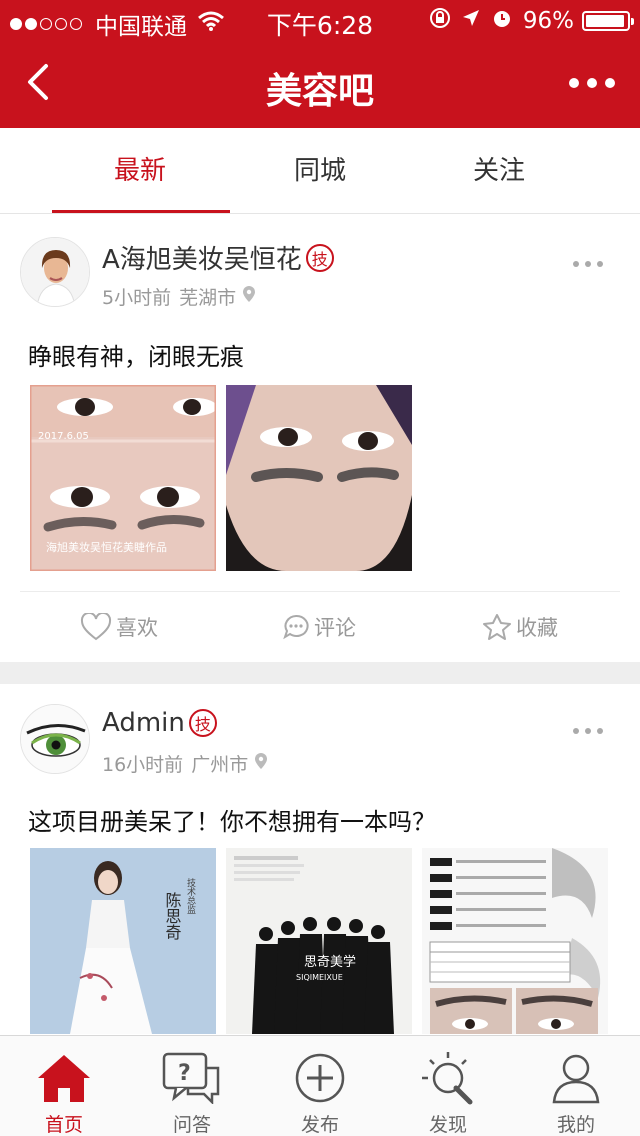 The height and width of the screenshot is (1136, 640). Describe the element at coordinates (140, 171) in the screenshot. I see `tab-latest: 最新` at that location.